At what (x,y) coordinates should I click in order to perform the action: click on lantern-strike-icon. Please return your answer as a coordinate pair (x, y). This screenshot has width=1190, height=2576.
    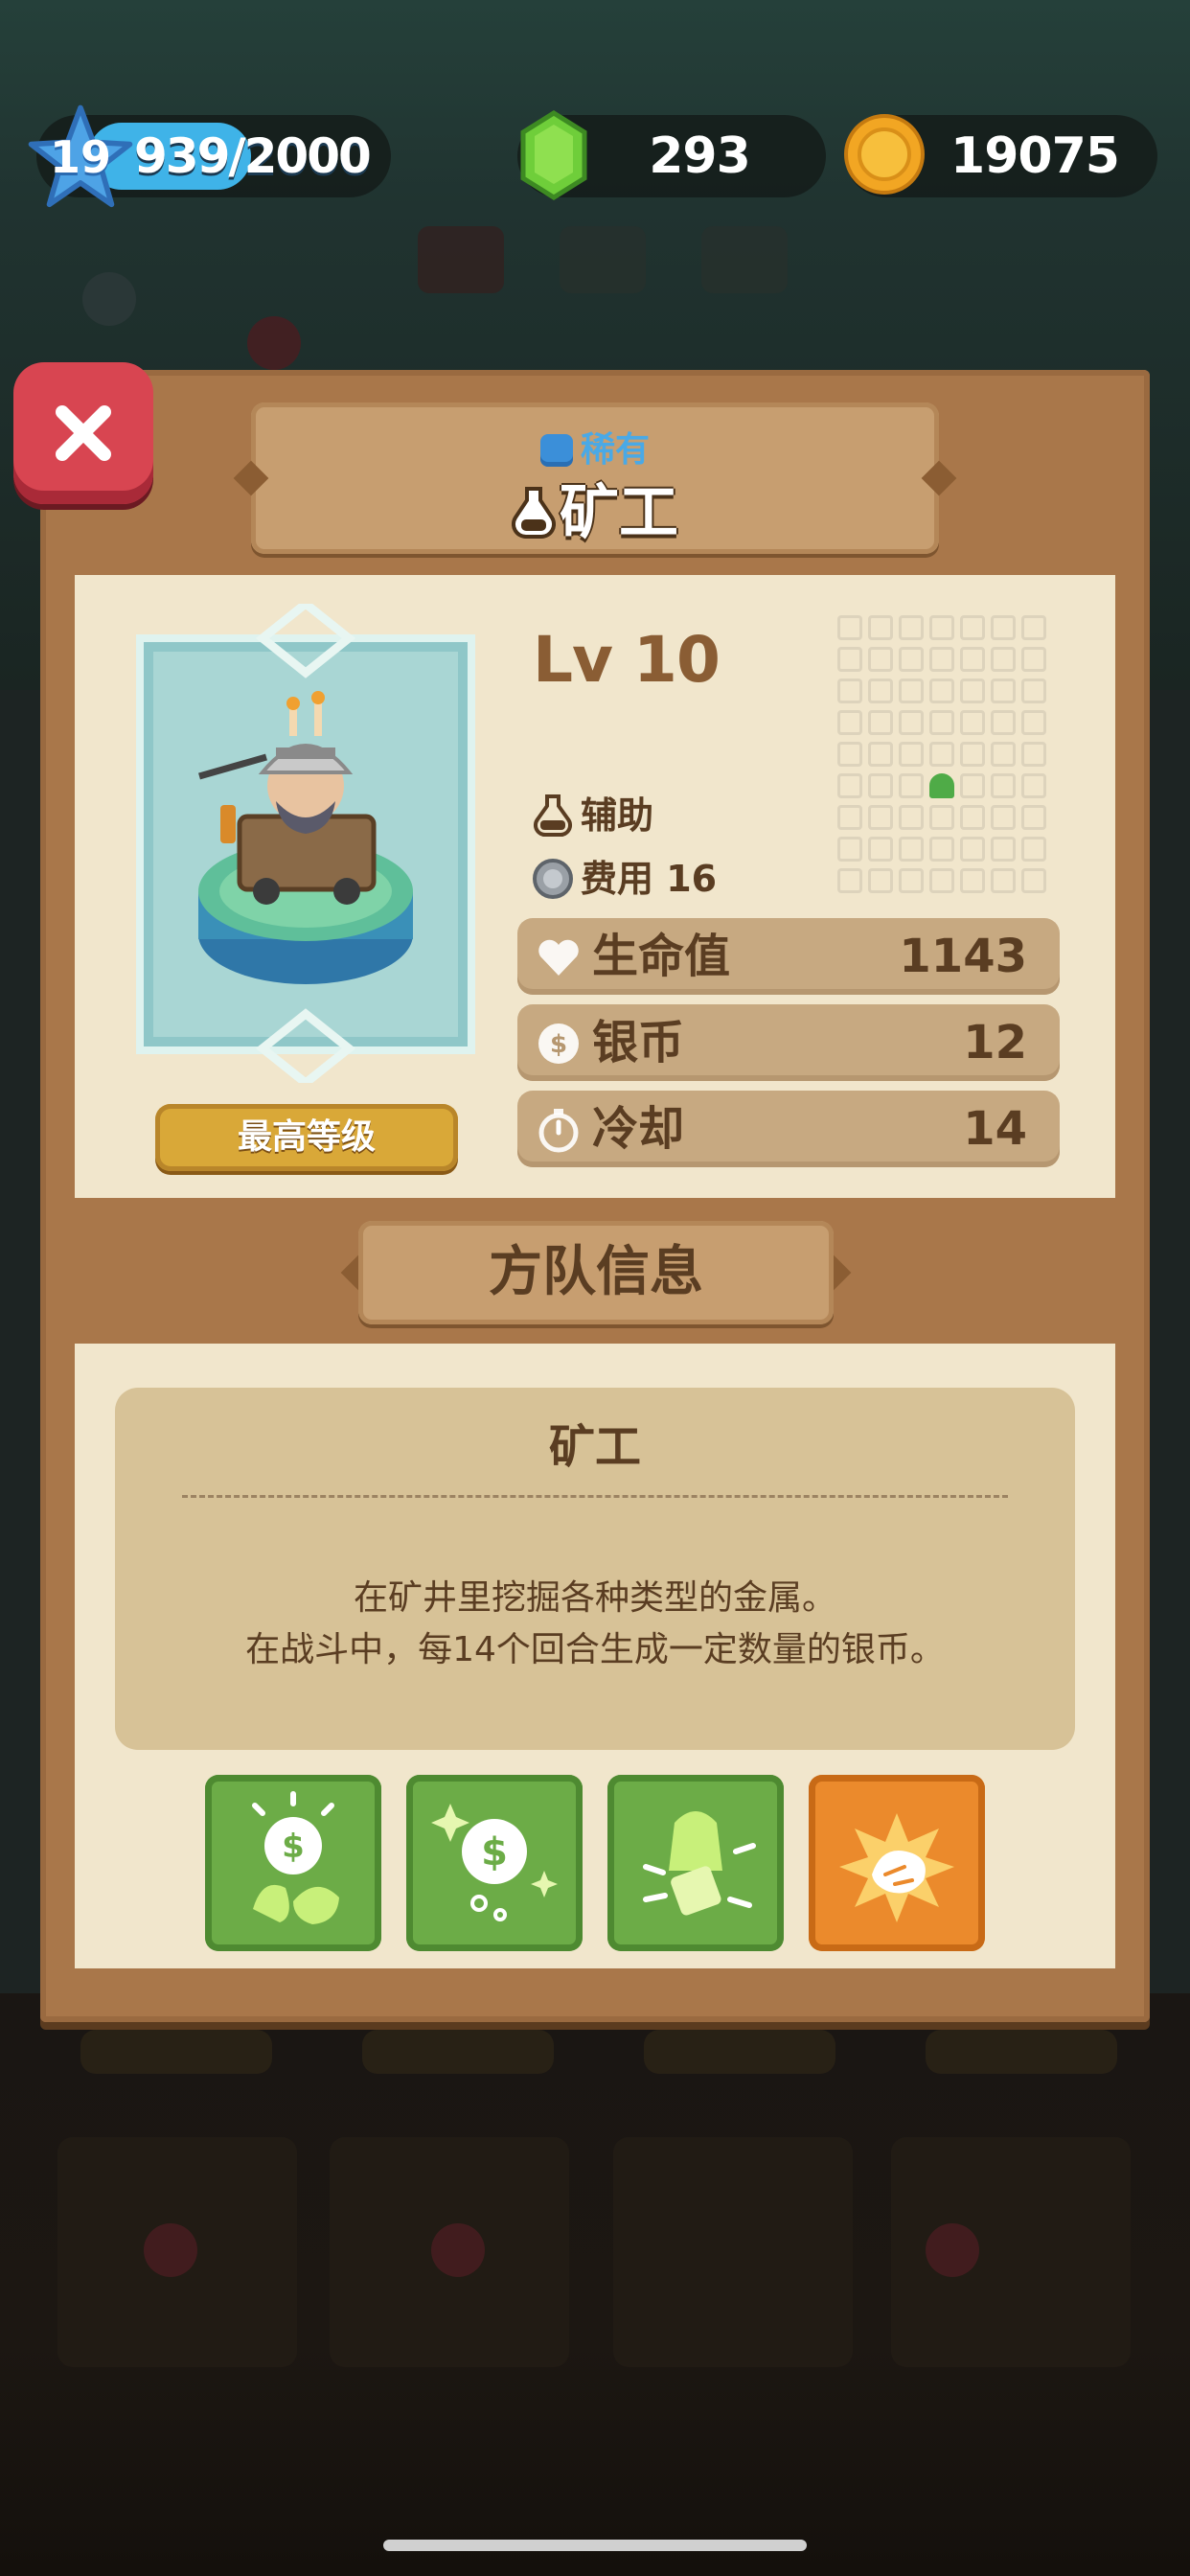
    Looking at the image, I should click on (700, 1863).